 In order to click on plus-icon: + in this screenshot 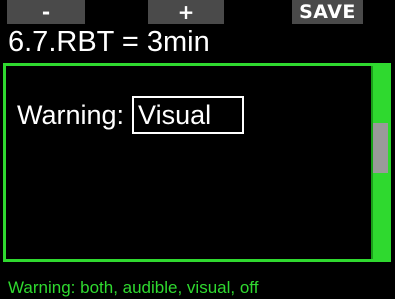, I will do `click(186, 12)`.